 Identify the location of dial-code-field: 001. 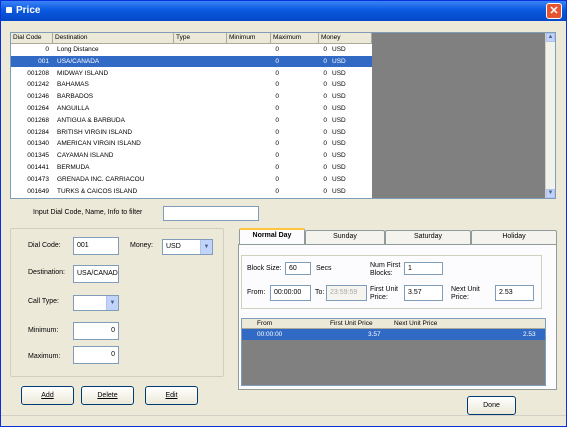
(96, 246).